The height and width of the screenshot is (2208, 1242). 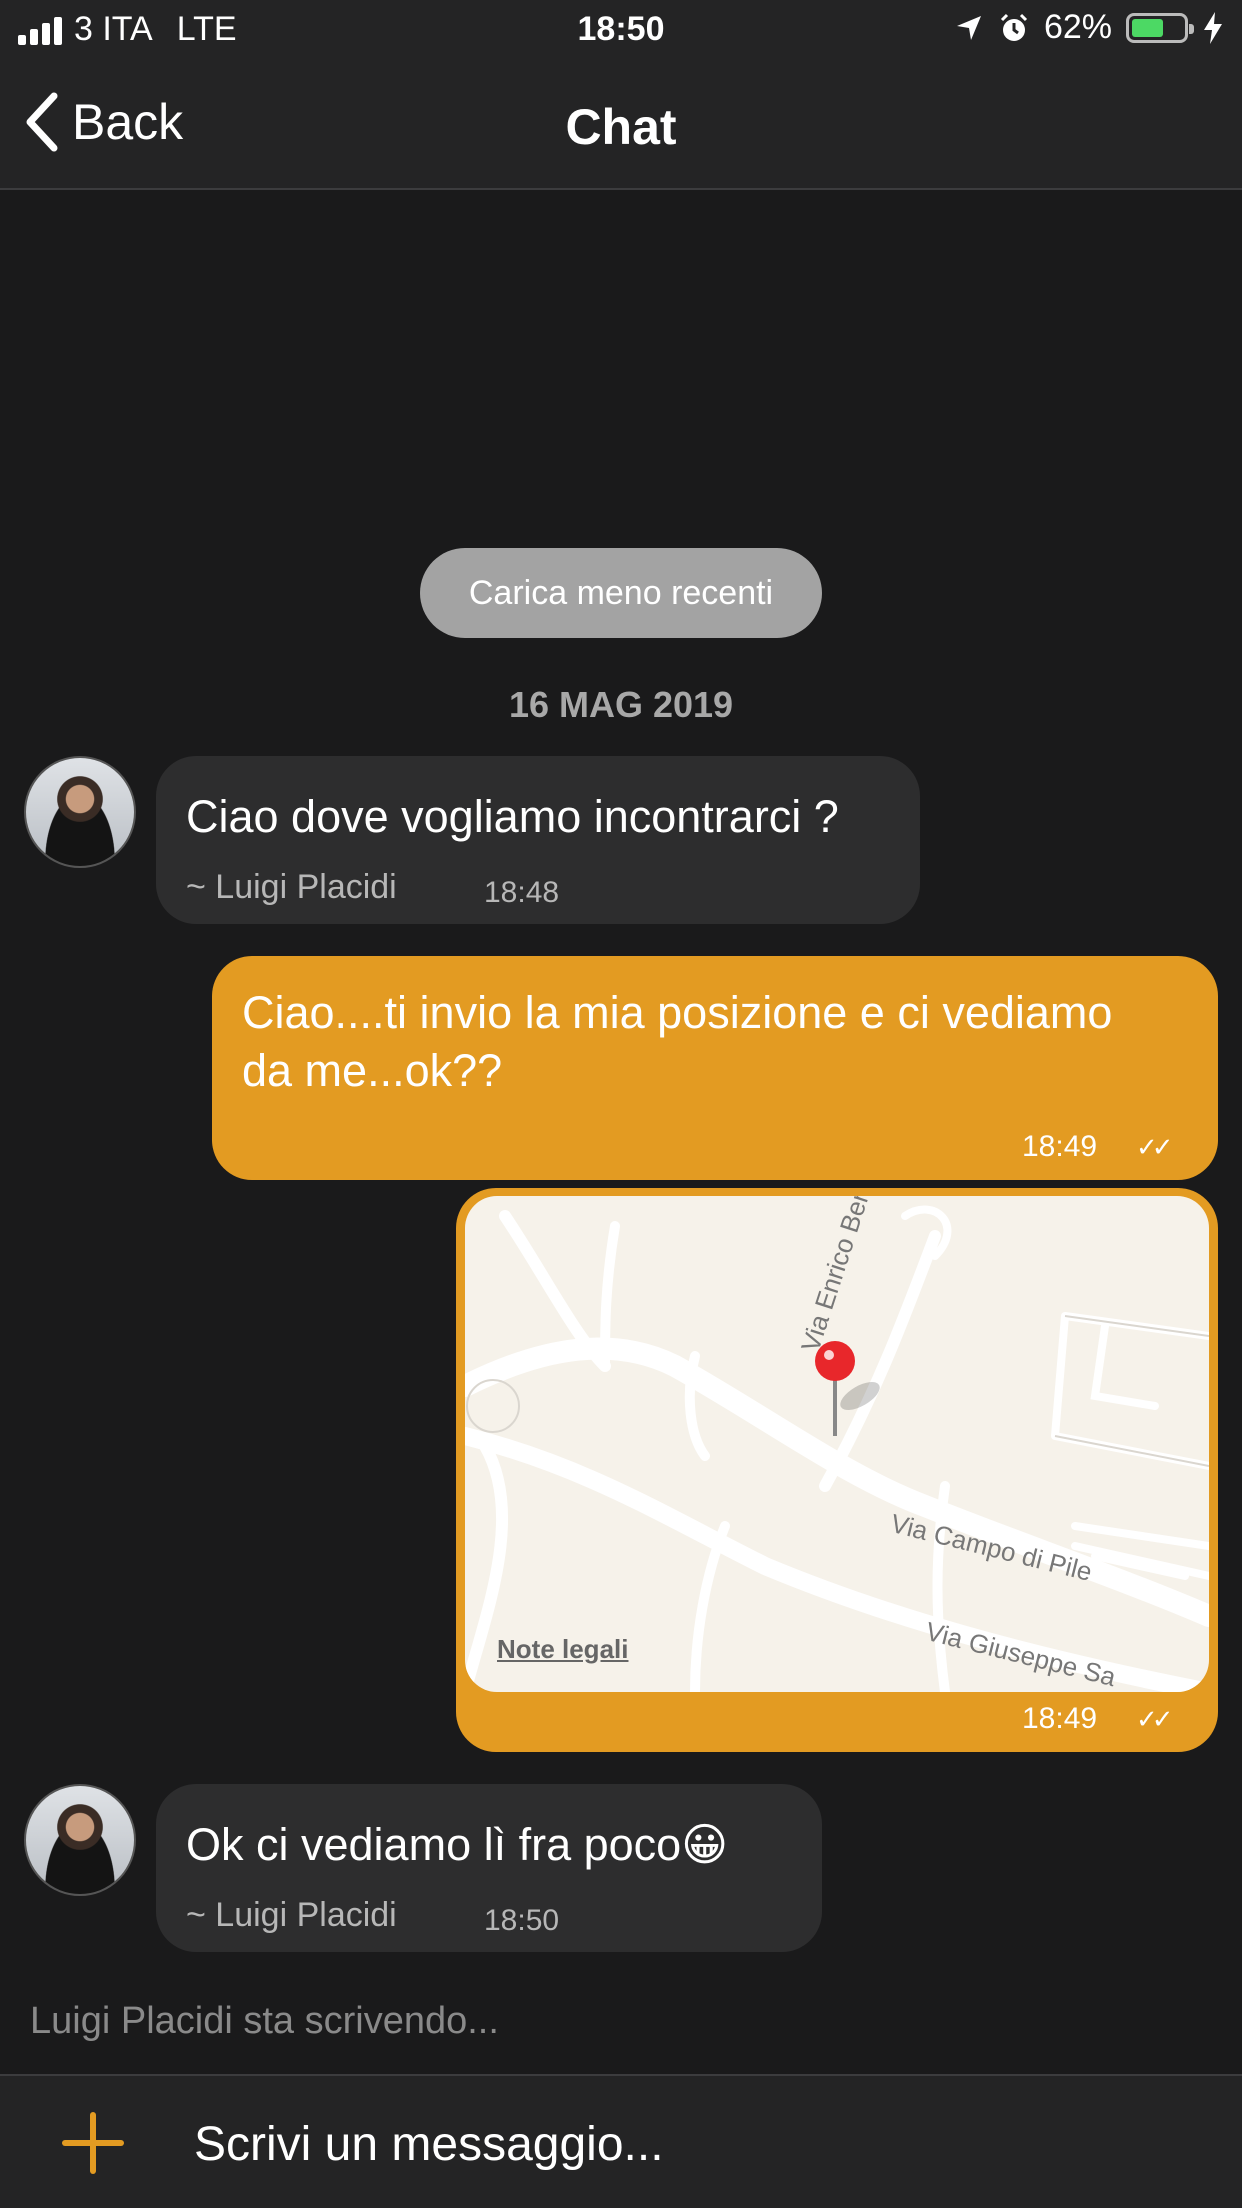 What do you see at coordinates (1013, 27) in the screenshot?
I see `alarm-clock-icon` at bounding box center [1013, 27].